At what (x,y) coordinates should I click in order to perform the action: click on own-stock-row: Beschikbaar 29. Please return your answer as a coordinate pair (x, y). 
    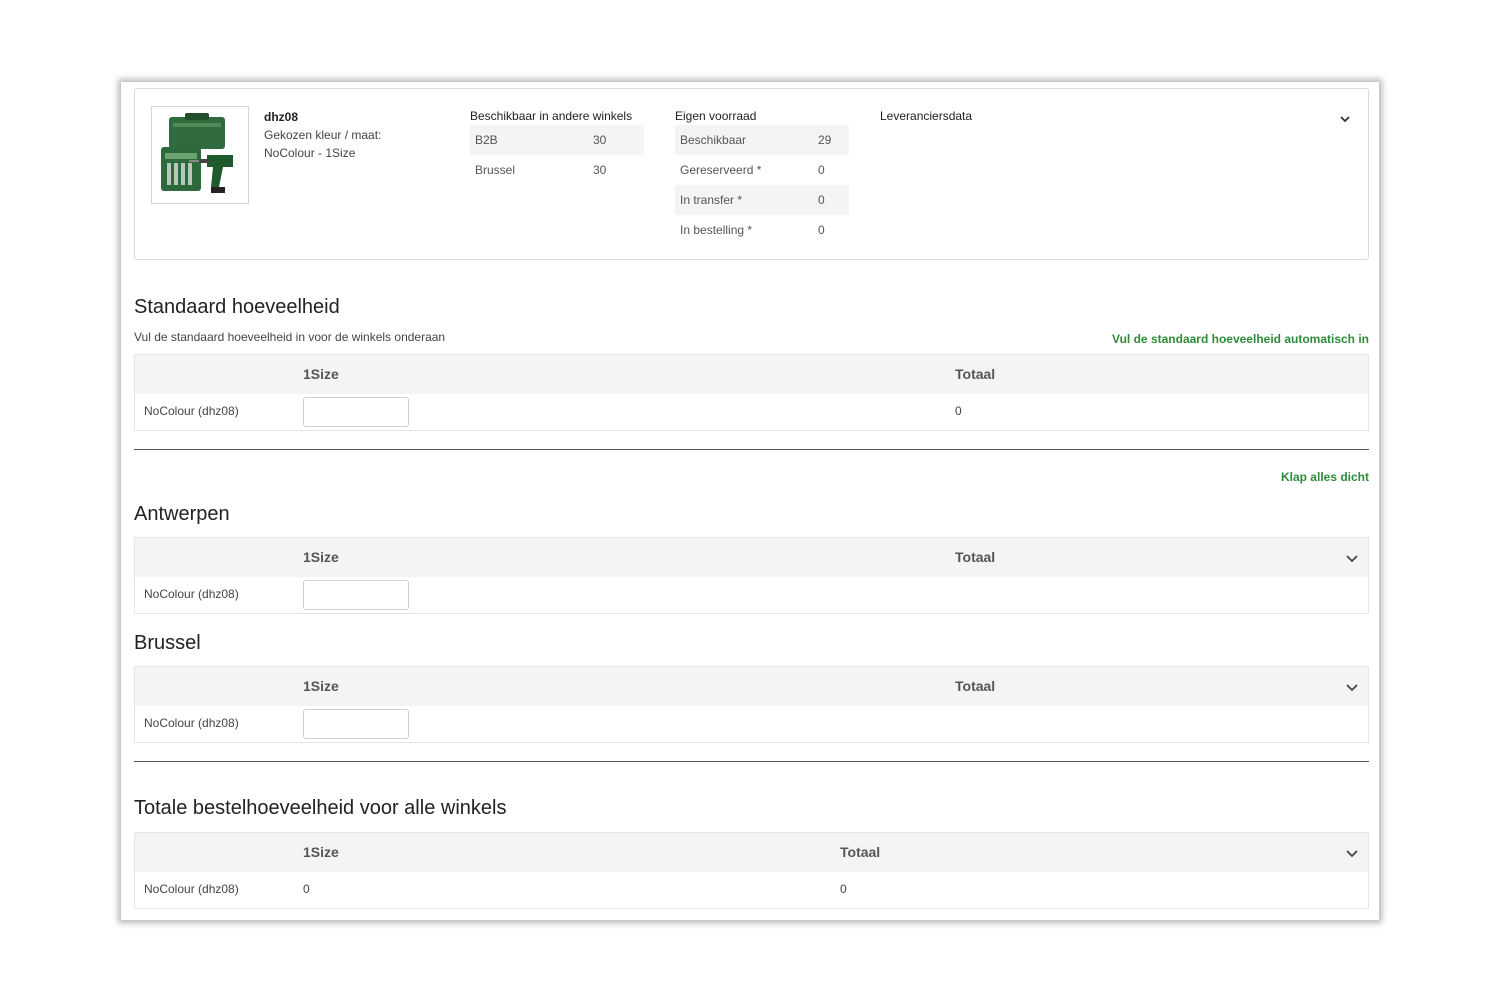
    Looking at the image, I should click on (762, 140).